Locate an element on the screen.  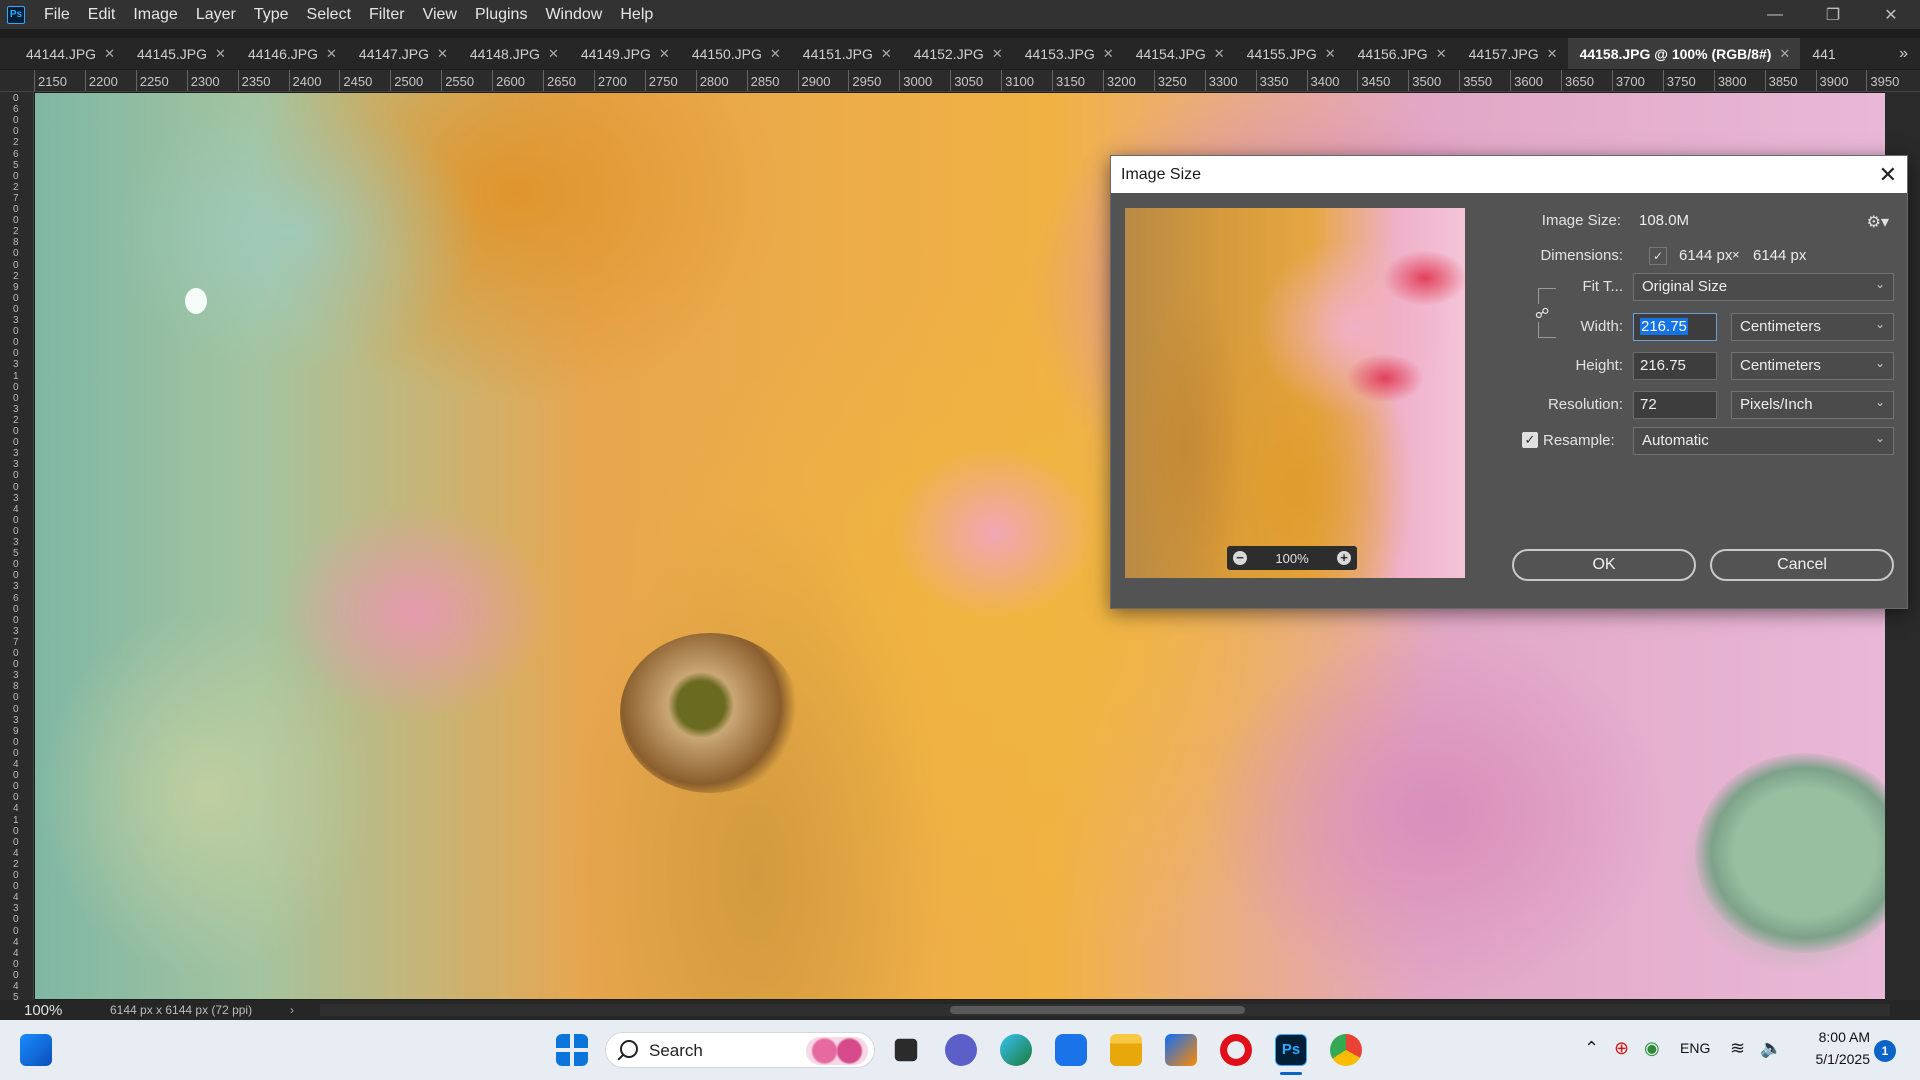
start-icon is located at coordinates (572, 1050).